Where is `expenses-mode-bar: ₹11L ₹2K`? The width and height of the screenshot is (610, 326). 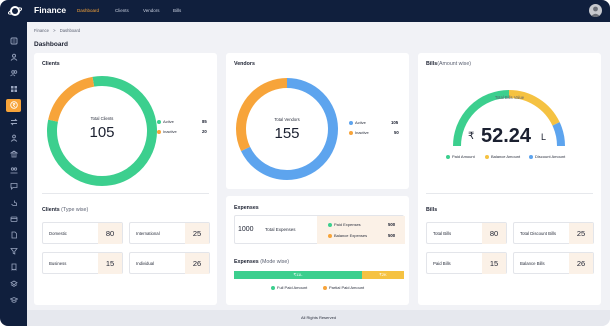
expenses-mode-bar: ₹11L ₹2K is located at coordinates (319, 275).